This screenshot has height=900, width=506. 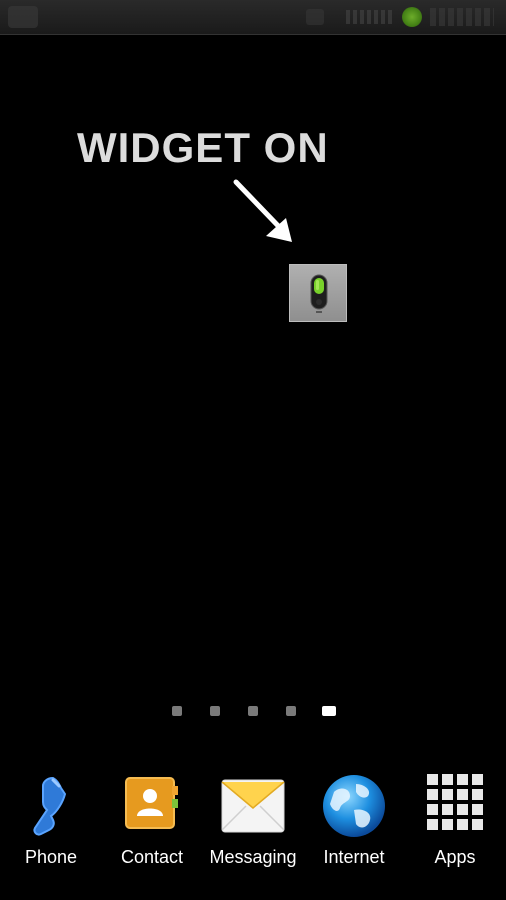 What do you see at coordinates (462, 17) in the screenshot?
I see `clock-area` at bounding box center [462, 17].